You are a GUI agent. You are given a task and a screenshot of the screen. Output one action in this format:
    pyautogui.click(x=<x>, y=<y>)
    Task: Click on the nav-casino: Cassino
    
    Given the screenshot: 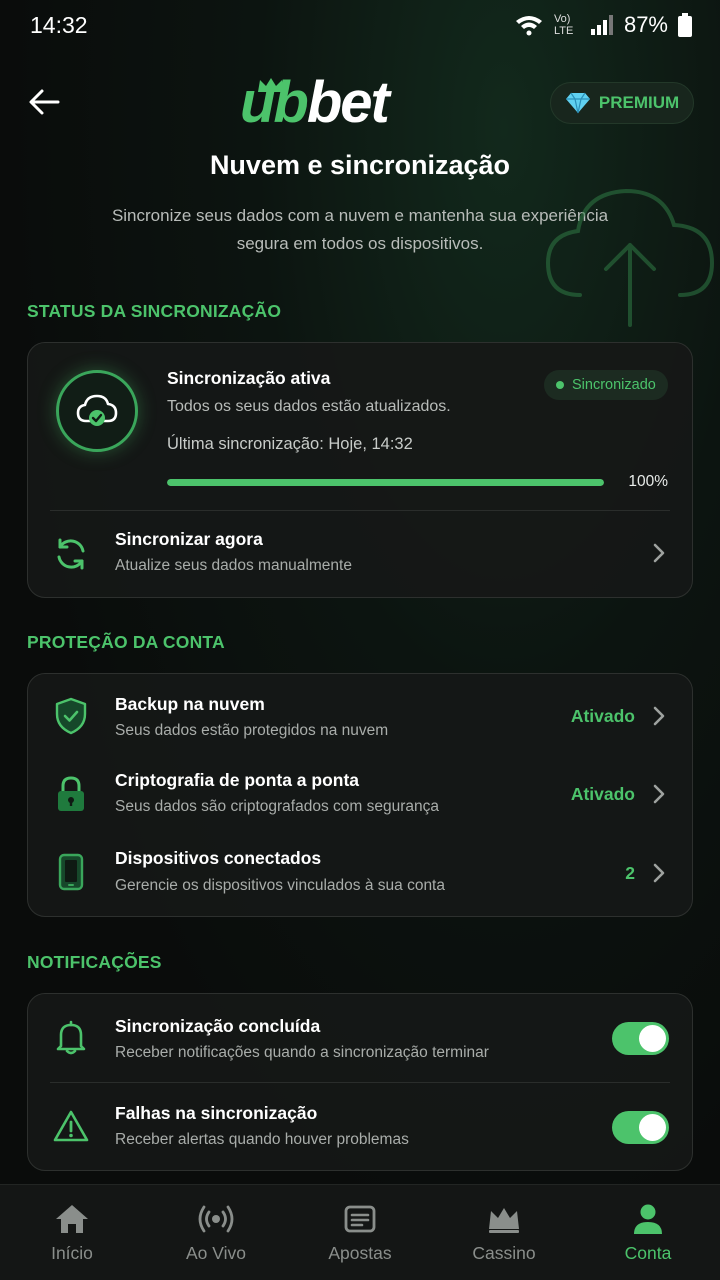 What is the action you would take?
    pyautogui.click(x=504, y=1232)
    